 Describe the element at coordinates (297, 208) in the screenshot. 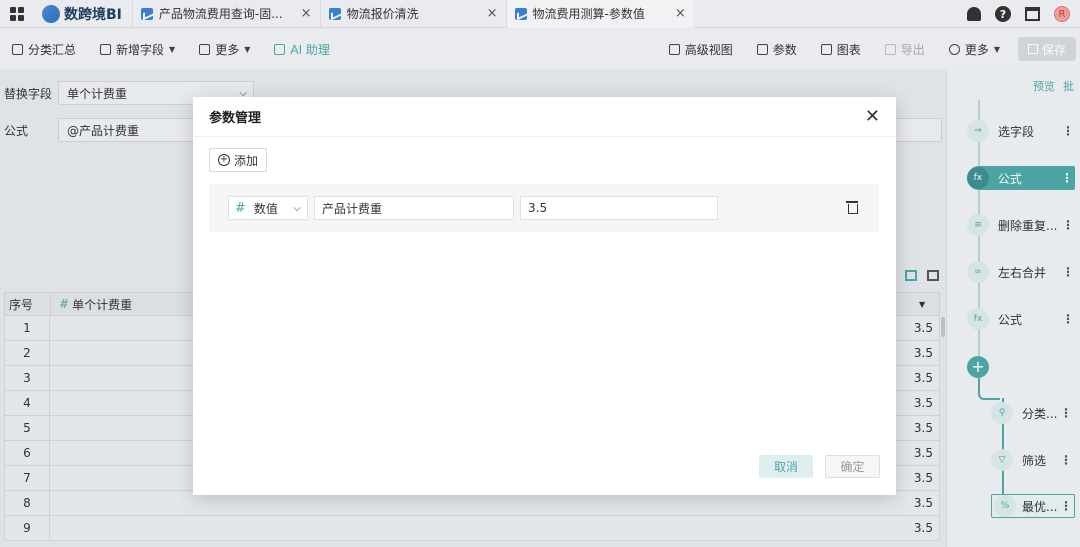

I see `chevron-down-icon: ⌵` at that location.